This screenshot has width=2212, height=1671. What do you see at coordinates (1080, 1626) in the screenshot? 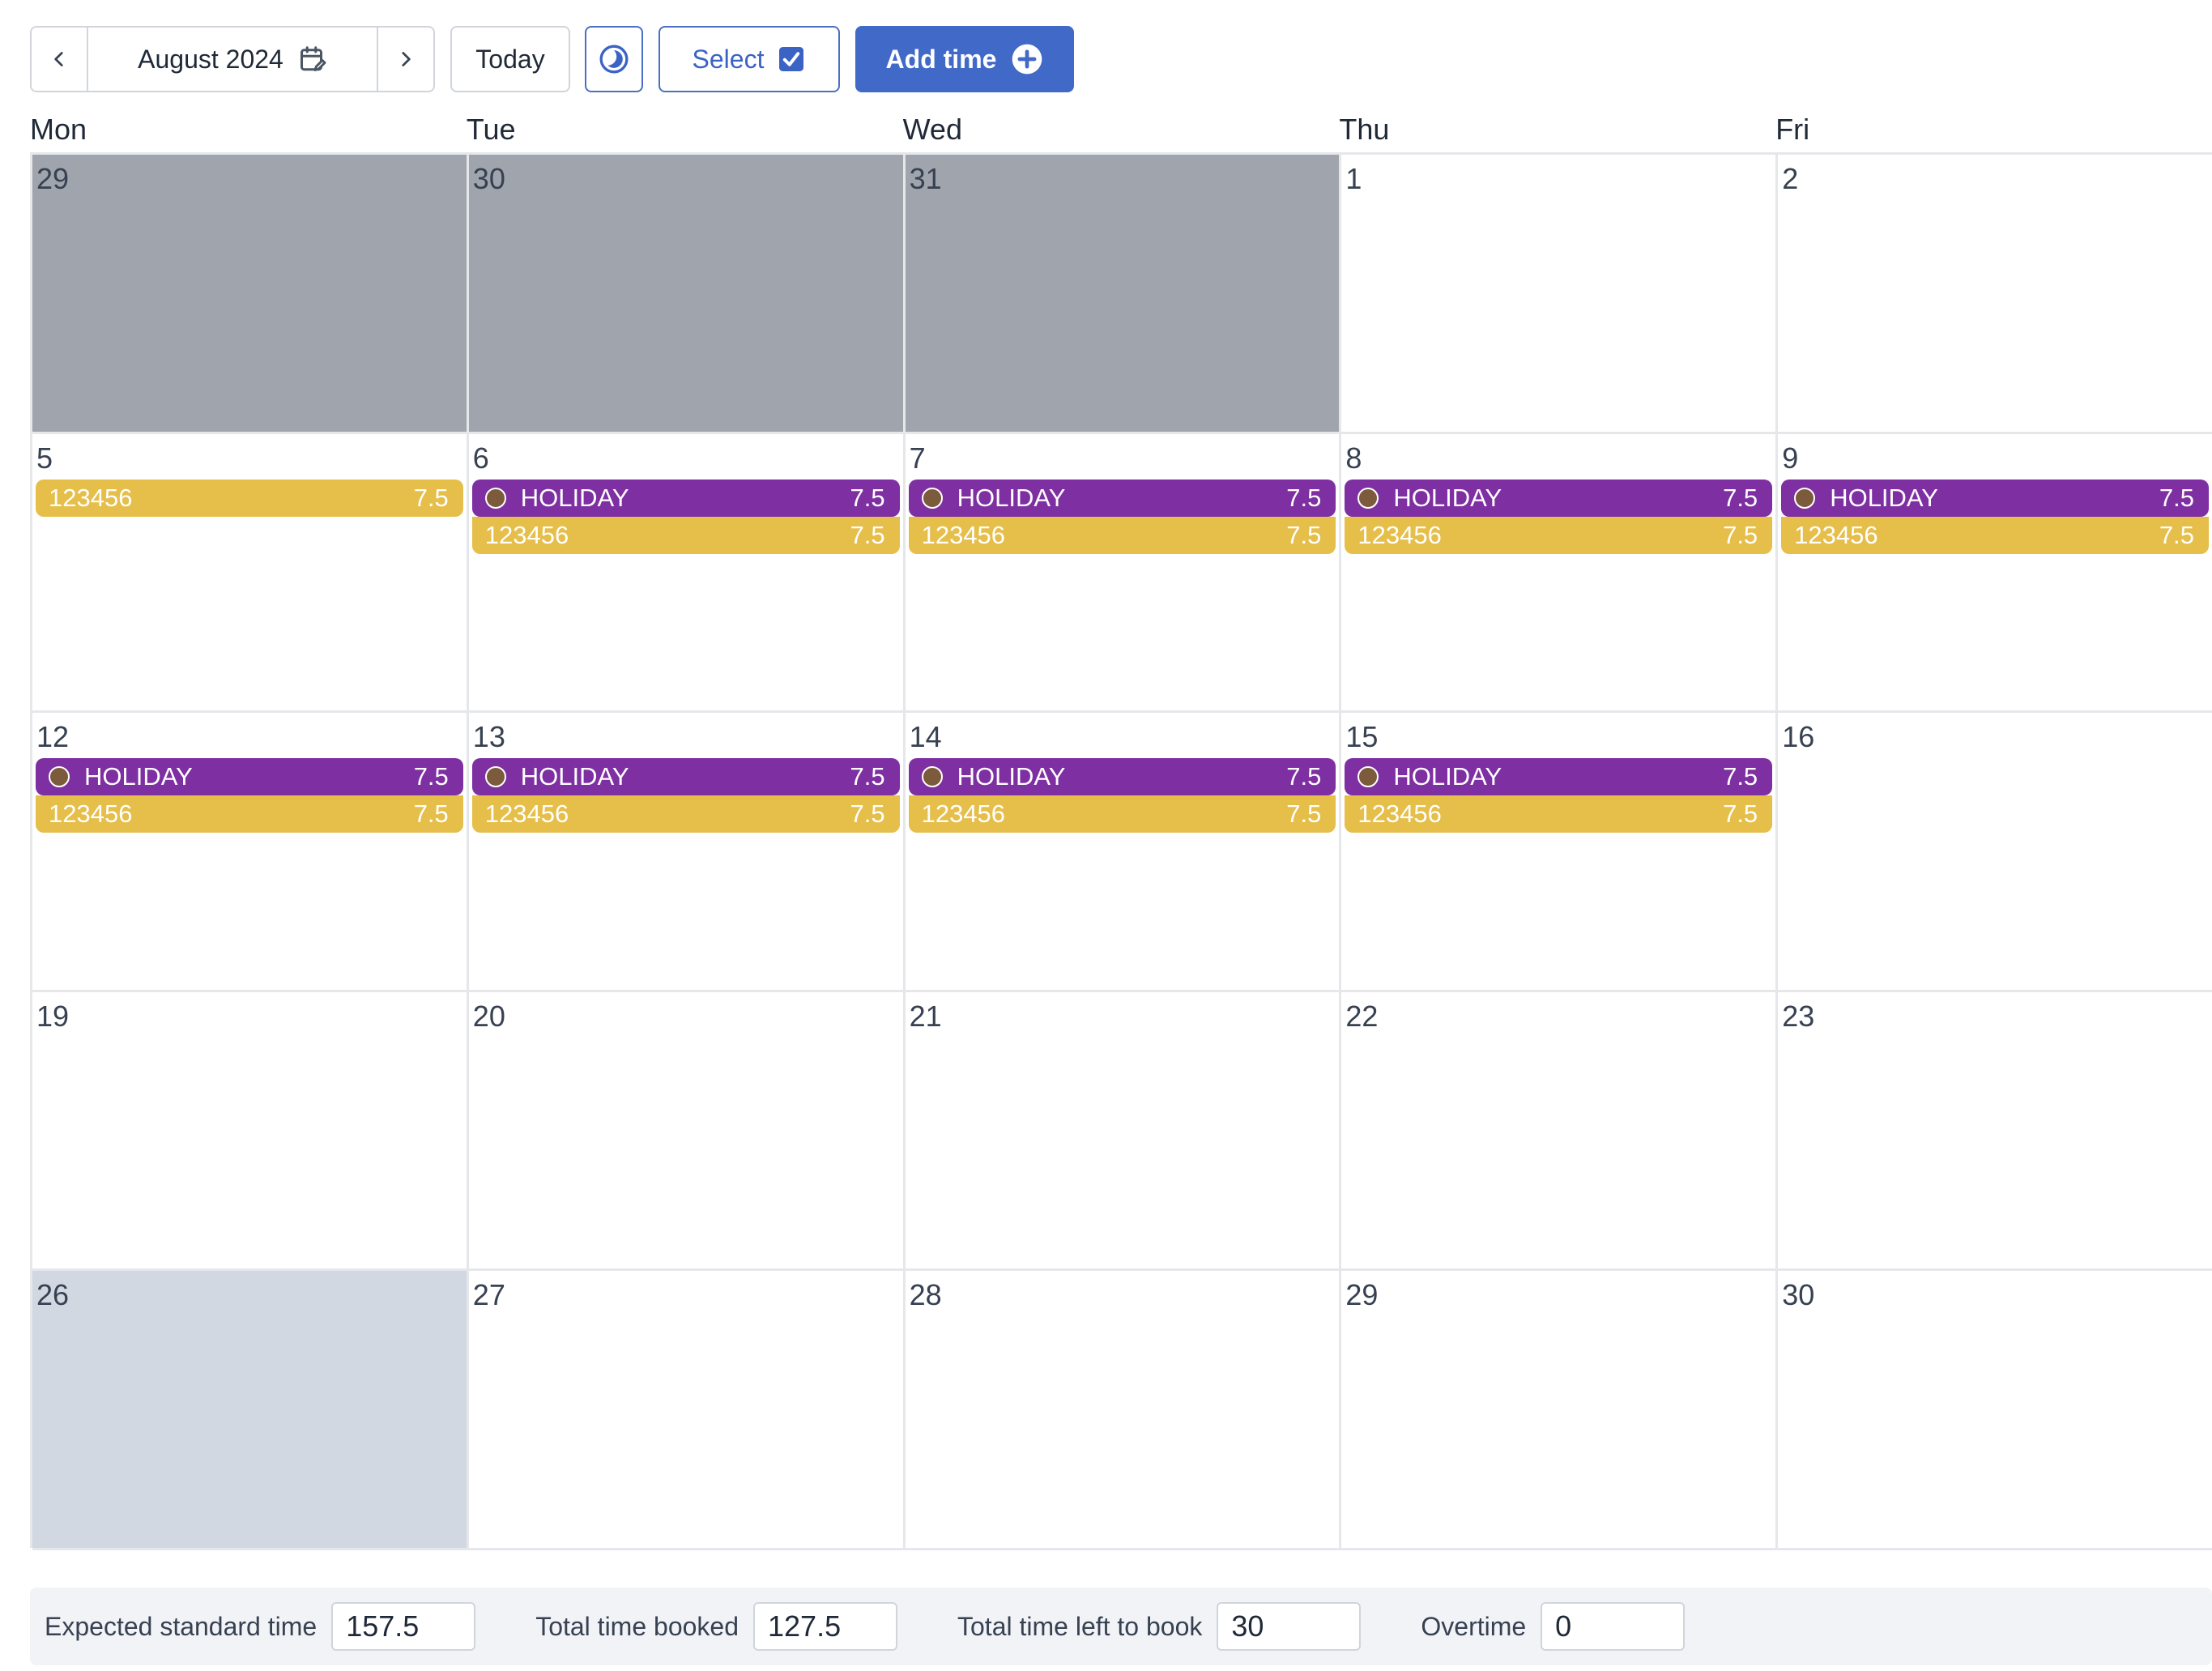
I see `total-time-left-label: Total time left to book` at bounding box center [1080, 1626].